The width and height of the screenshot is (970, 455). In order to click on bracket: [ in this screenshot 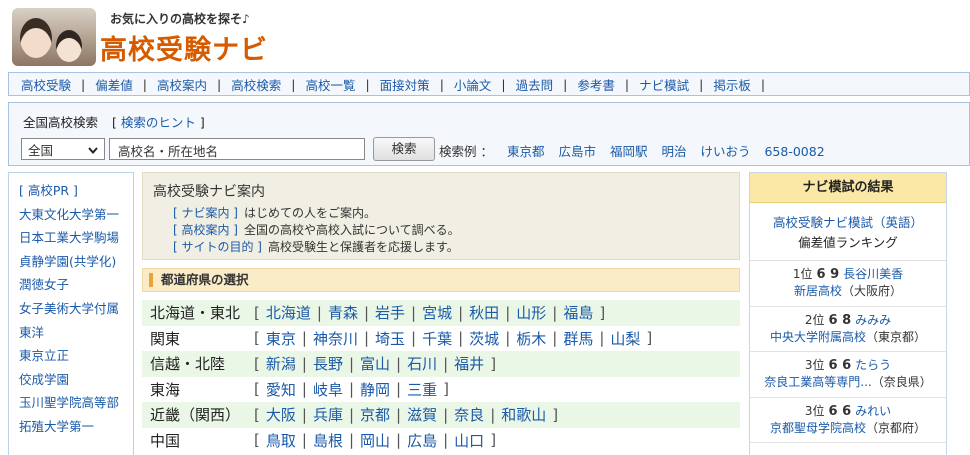, I will do `click(257, 338)`.